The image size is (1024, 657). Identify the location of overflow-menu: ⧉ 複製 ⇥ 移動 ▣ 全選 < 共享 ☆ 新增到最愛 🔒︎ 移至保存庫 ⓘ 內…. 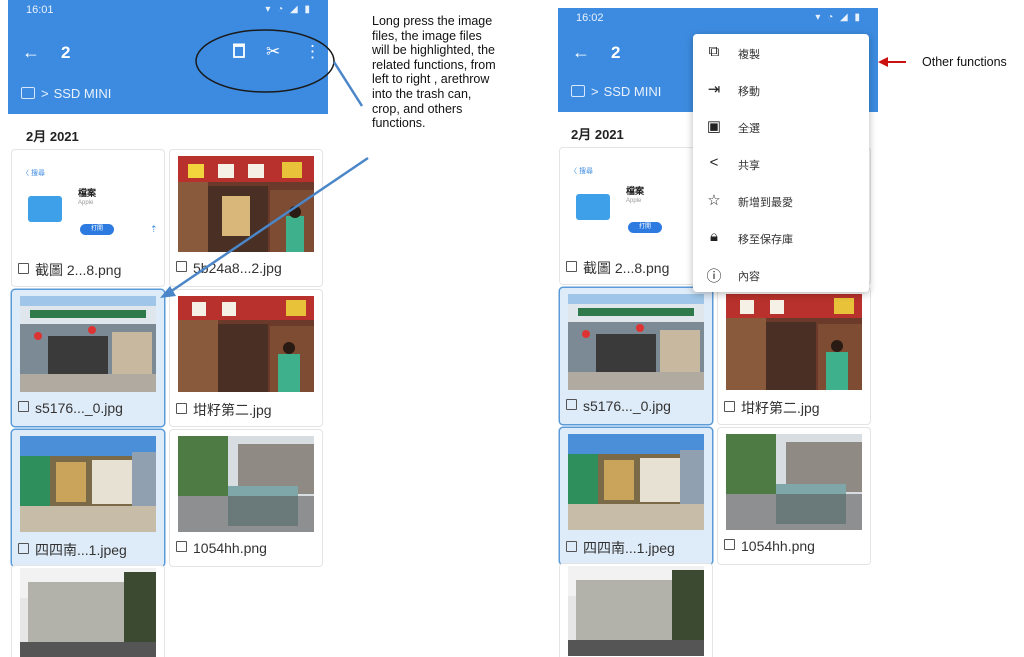
(781, 163).